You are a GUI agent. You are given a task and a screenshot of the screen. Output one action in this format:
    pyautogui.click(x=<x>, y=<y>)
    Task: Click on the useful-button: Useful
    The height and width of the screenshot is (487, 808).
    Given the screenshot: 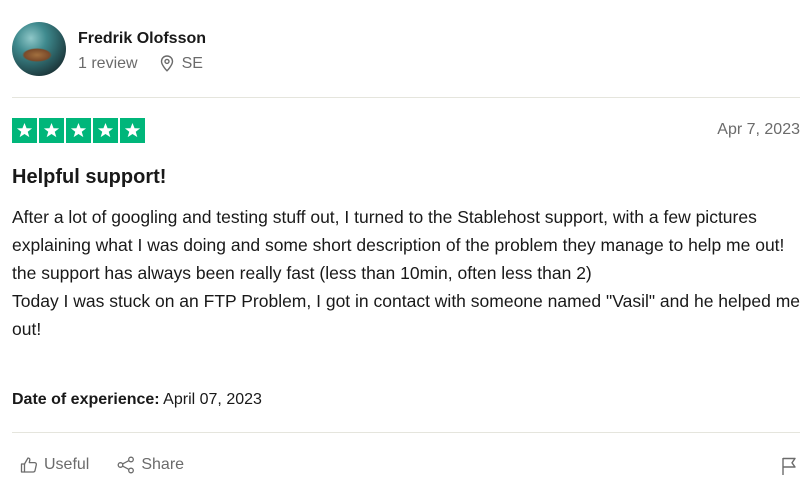 What is the action you would take?
    pyautogui.click(x=54, y=465)
    